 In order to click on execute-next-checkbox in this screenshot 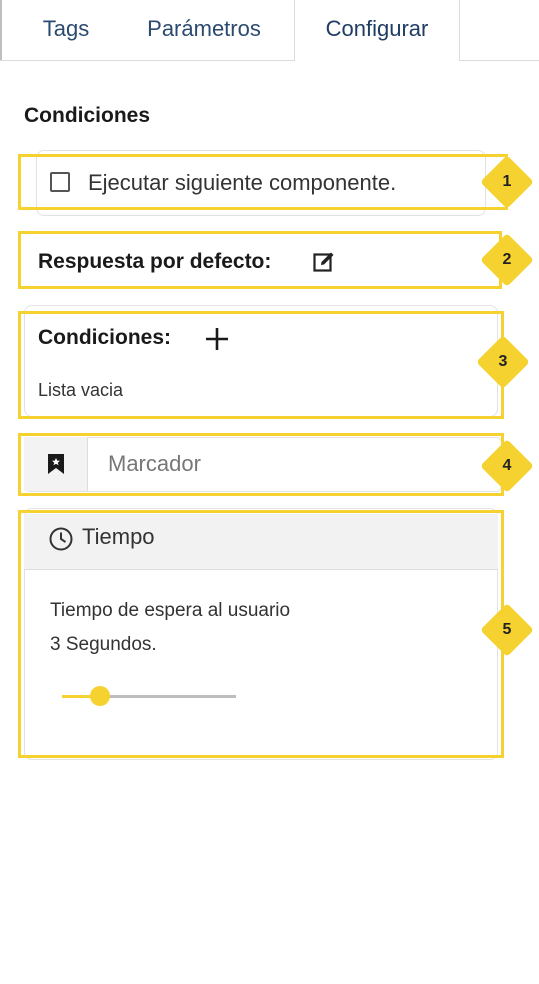, I will do `click(60, 182)`.